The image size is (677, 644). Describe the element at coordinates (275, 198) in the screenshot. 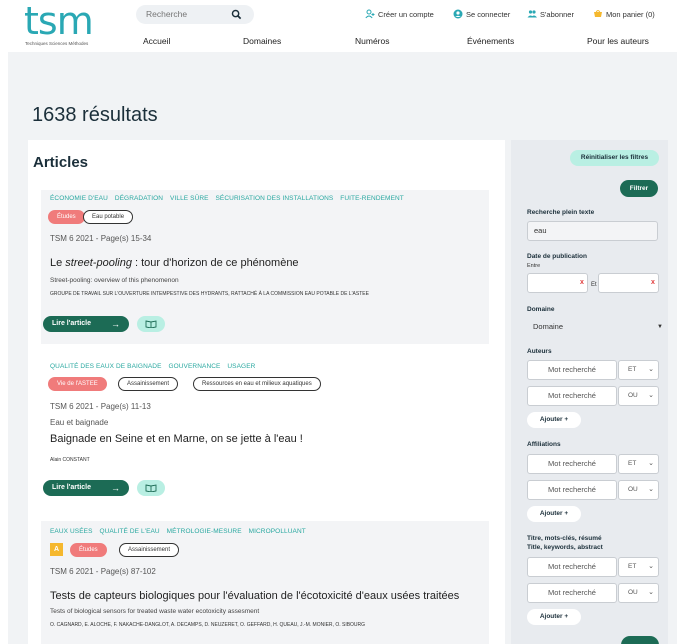

I see `tag-link: SÉCURISATION DES INSTALLATIONS` at that location.